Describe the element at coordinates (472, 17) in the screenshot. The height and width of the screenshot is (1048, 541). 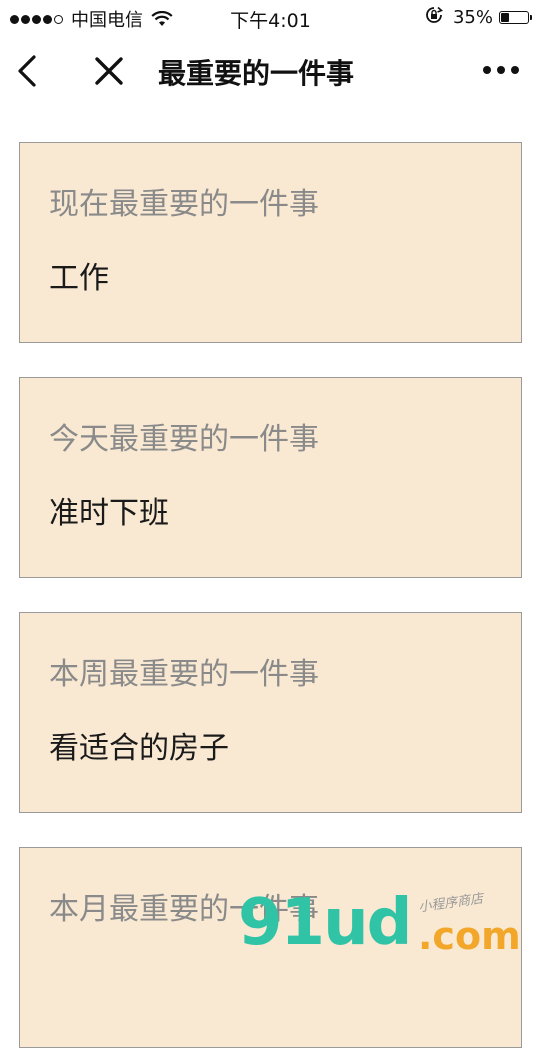
I see `battery-percent: 35%` at that location.